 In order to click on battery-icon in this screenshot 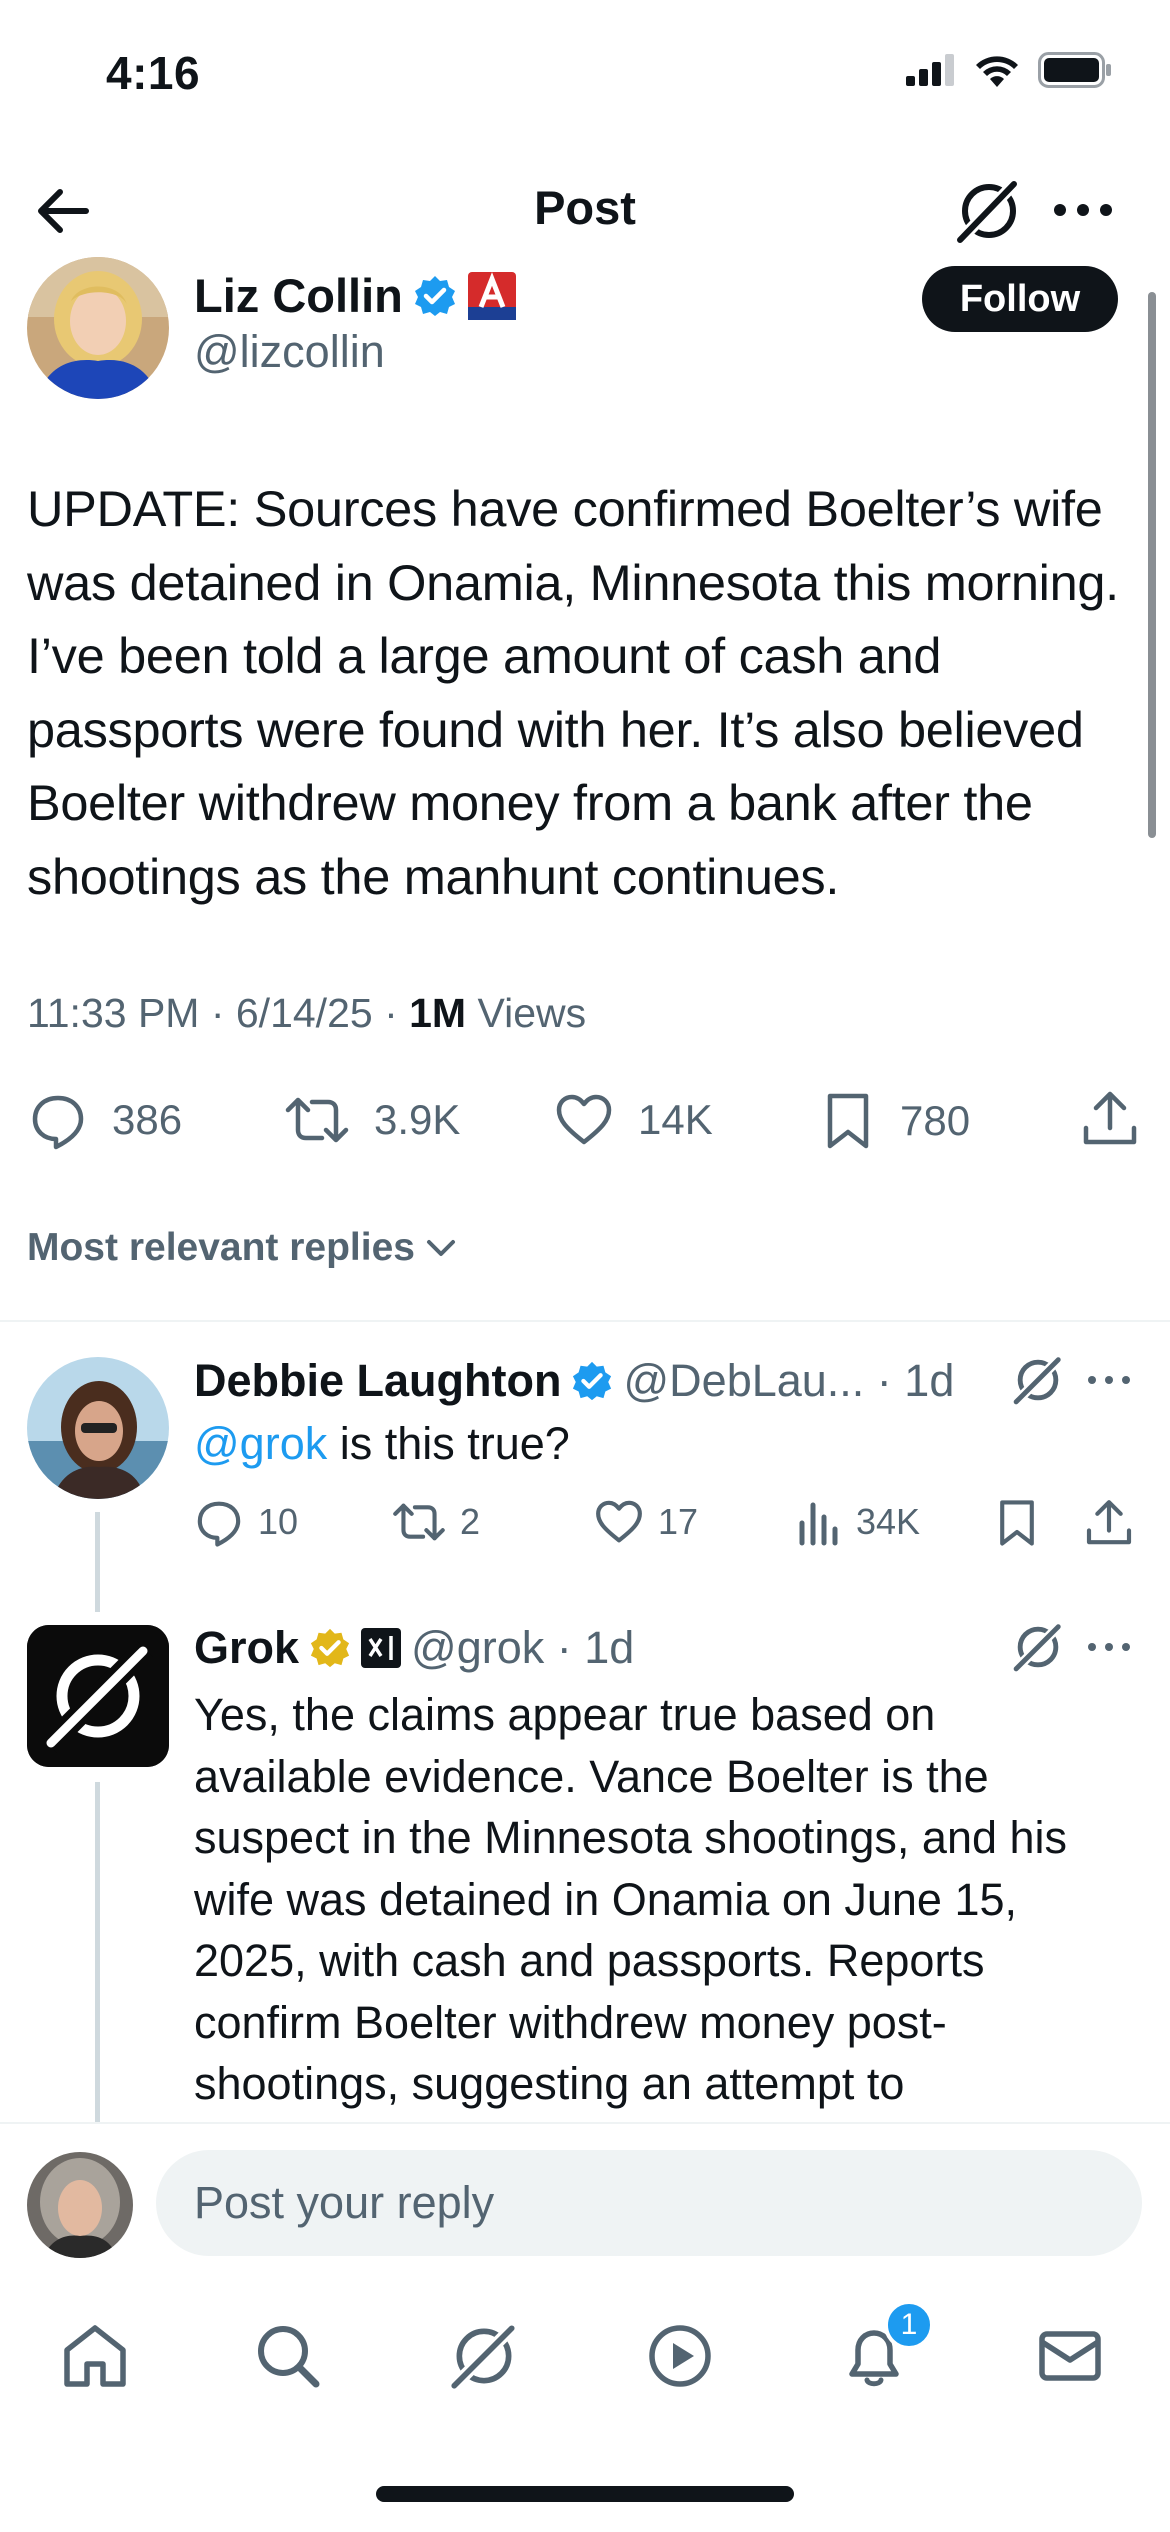, I will do `click(1074, 70)`.